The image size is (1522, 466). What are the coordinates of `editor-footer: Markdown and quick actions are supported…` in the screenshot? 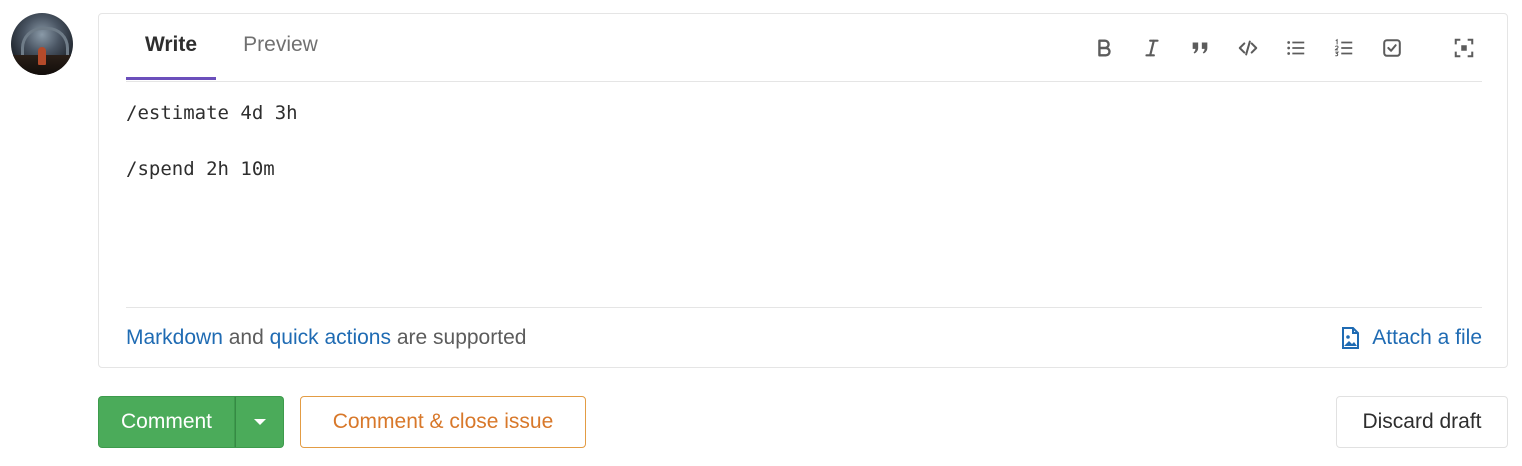 It's located at (804, 337).